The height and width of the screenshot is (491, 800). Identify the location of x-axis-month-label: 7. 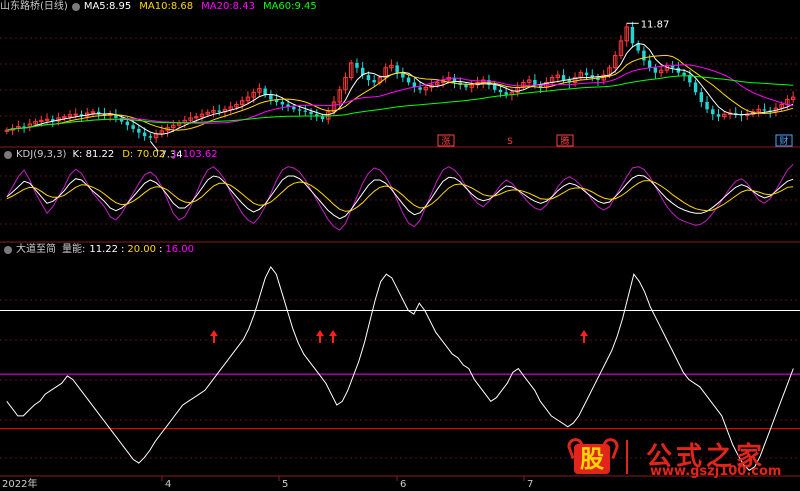
(530, 484).